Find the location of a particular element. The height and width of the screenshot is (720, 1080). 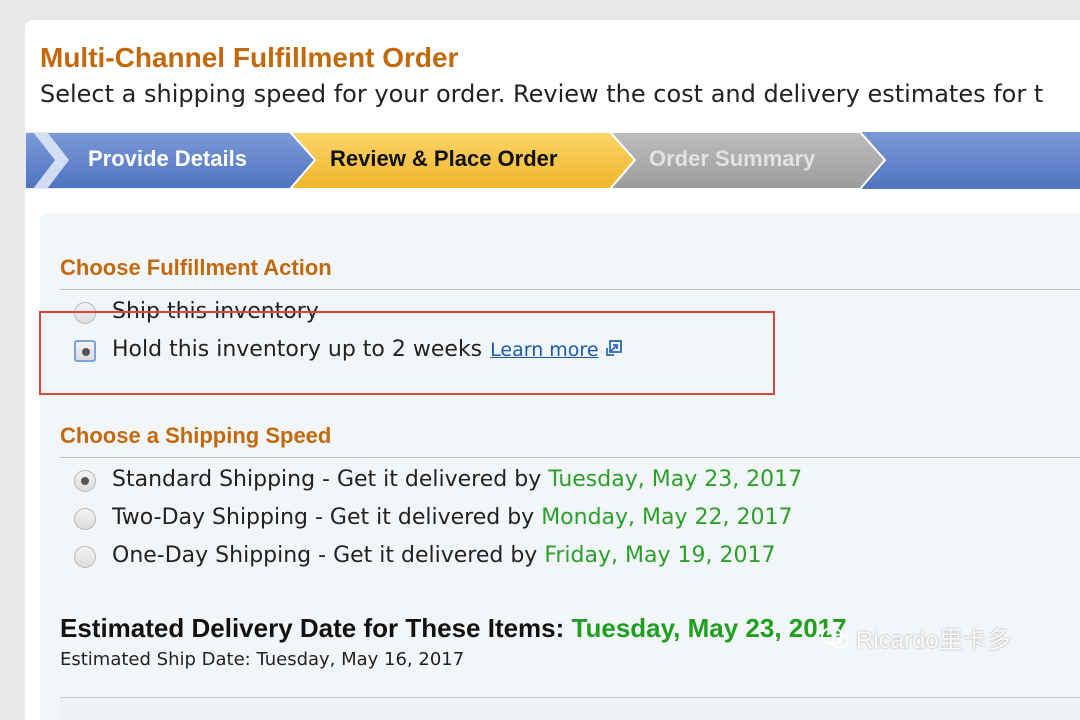

highlight-box is located at coordinates (407, 353).